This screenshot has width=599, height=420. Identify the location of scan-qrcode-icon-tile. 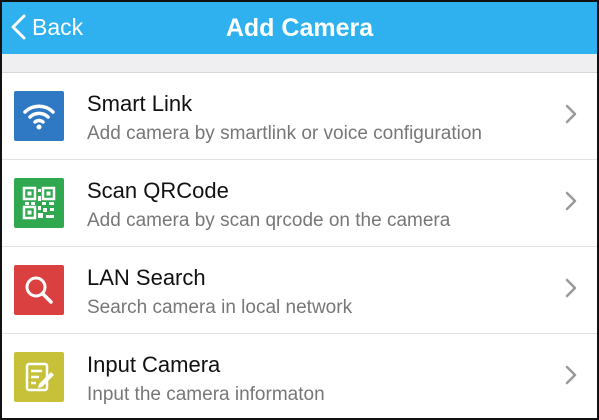
(39, 203).